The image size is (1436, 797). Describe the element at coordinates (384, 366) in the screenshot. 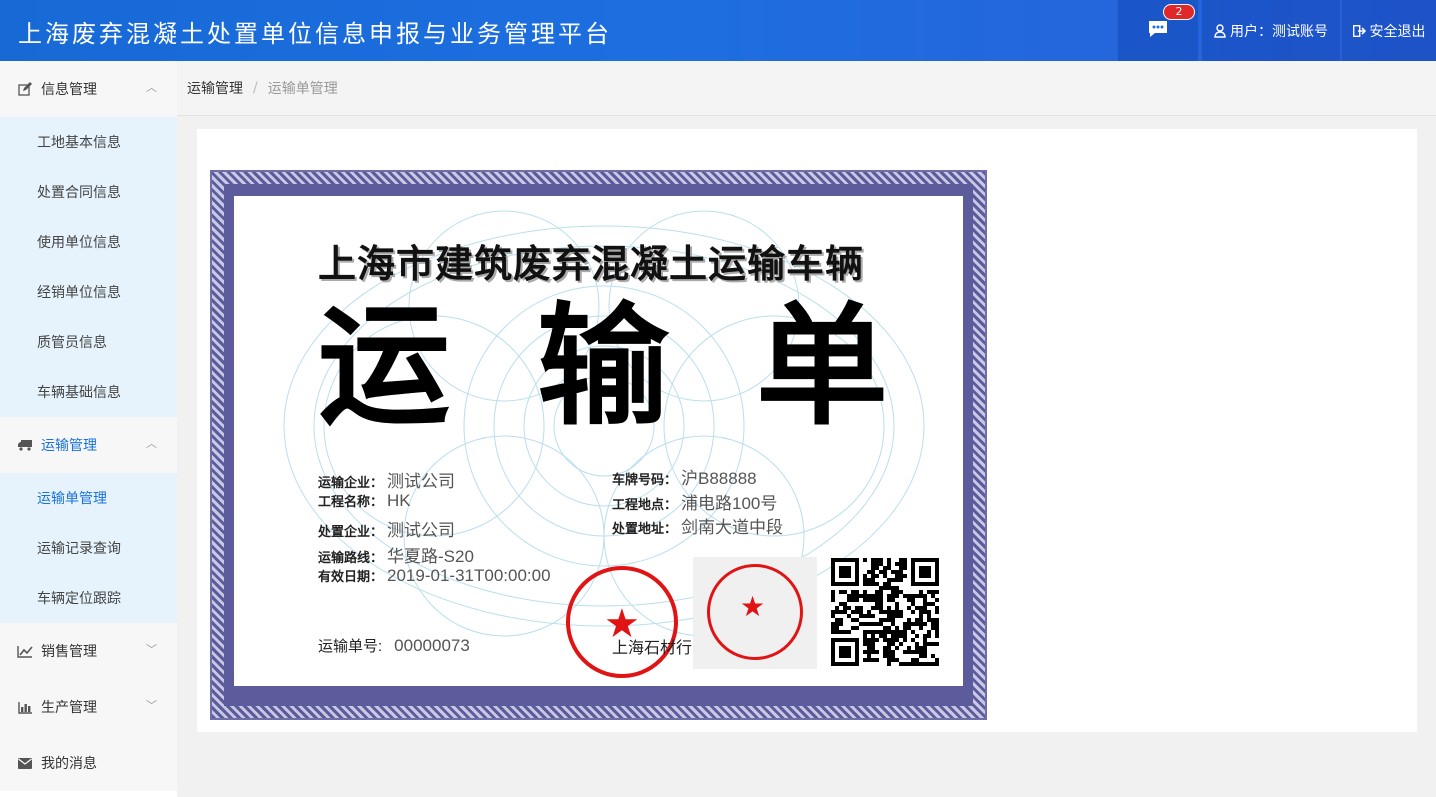

I see `title-char: 运` at that location.